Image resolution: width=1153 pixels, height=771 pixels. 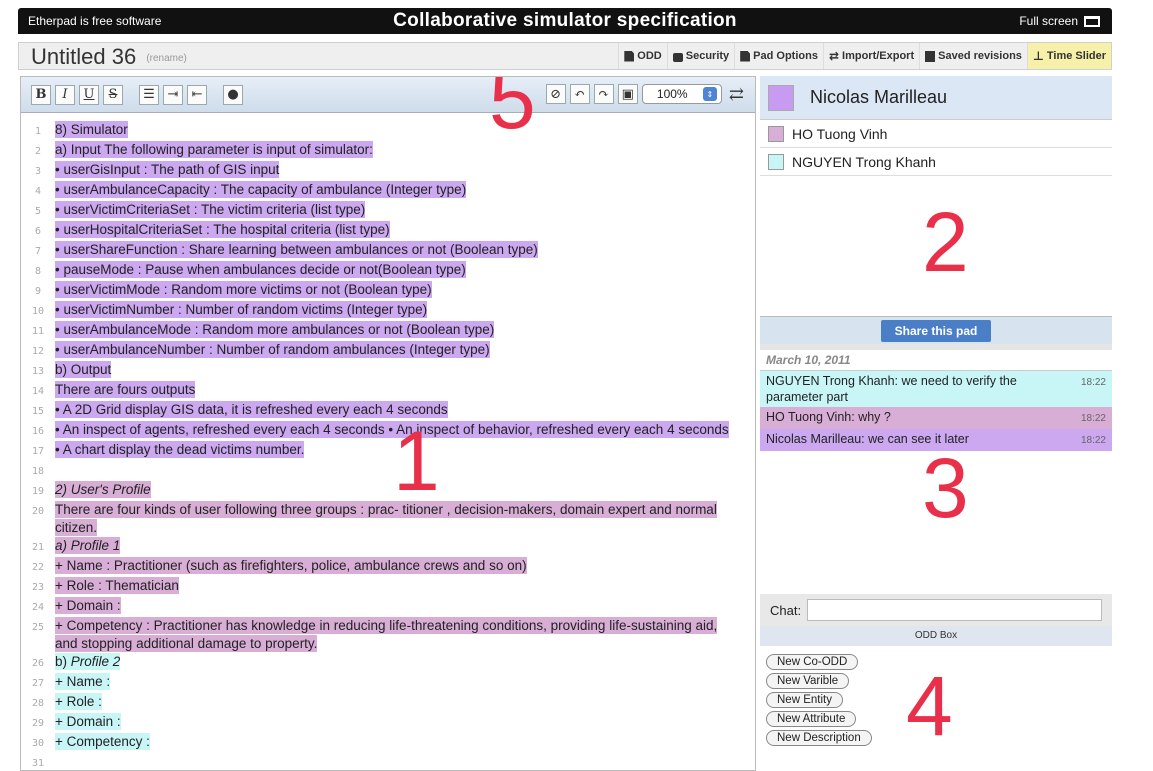 I want to click on zoom-select: 100% ⇕, so click(x=681, y=94).